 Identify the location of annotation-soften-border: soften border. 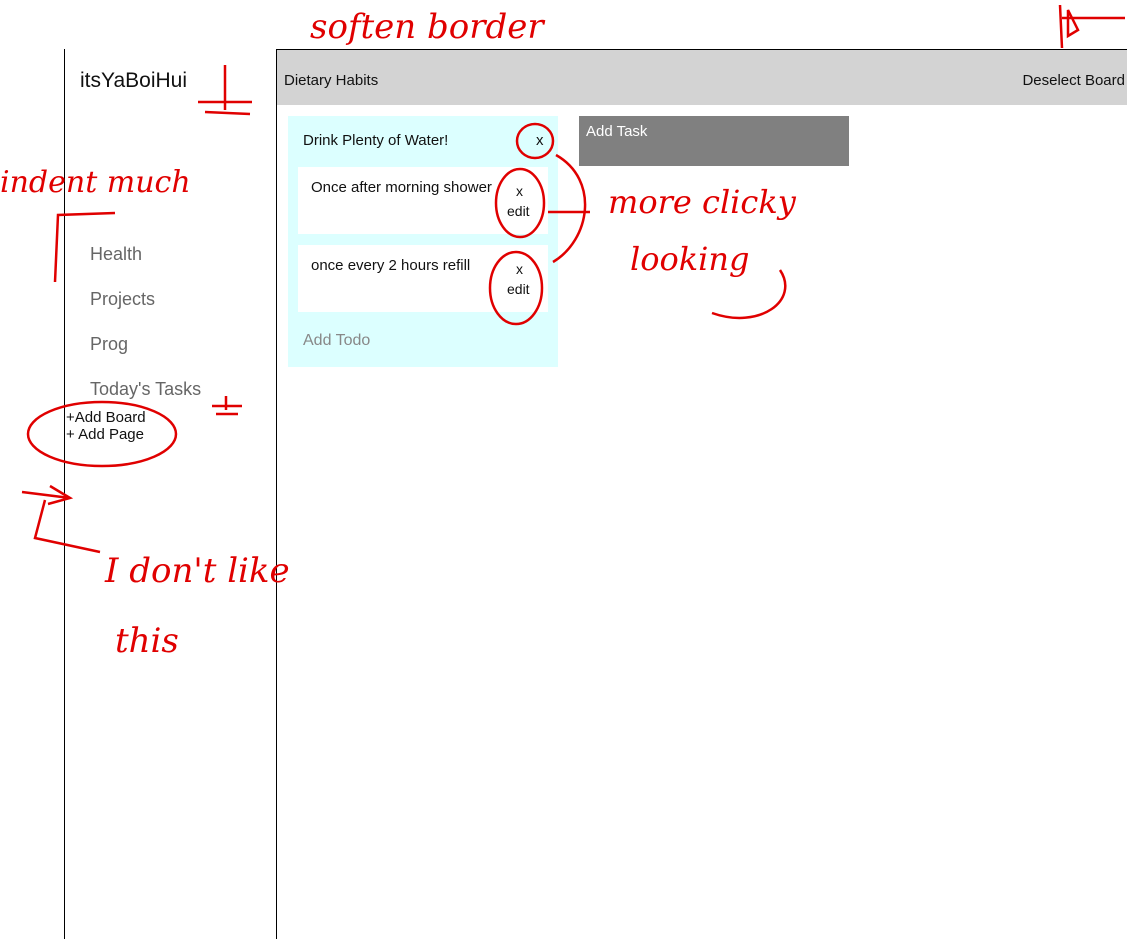
(427, 27).